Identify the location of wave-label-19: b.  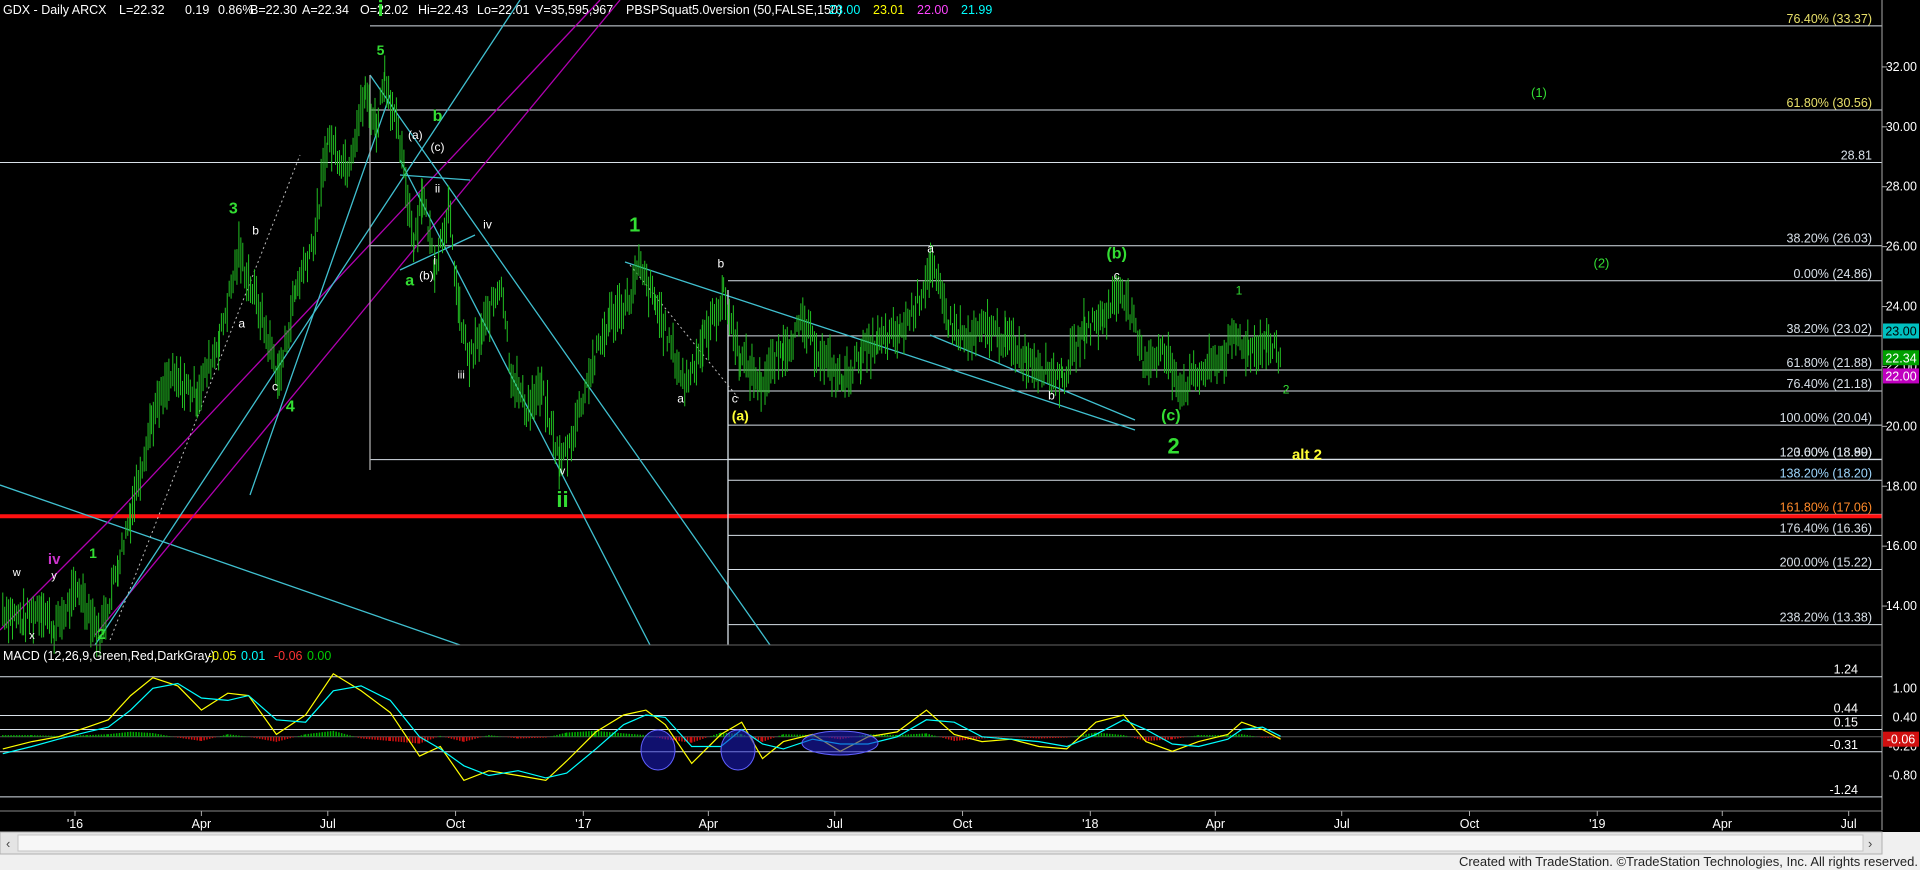
(721, 264).